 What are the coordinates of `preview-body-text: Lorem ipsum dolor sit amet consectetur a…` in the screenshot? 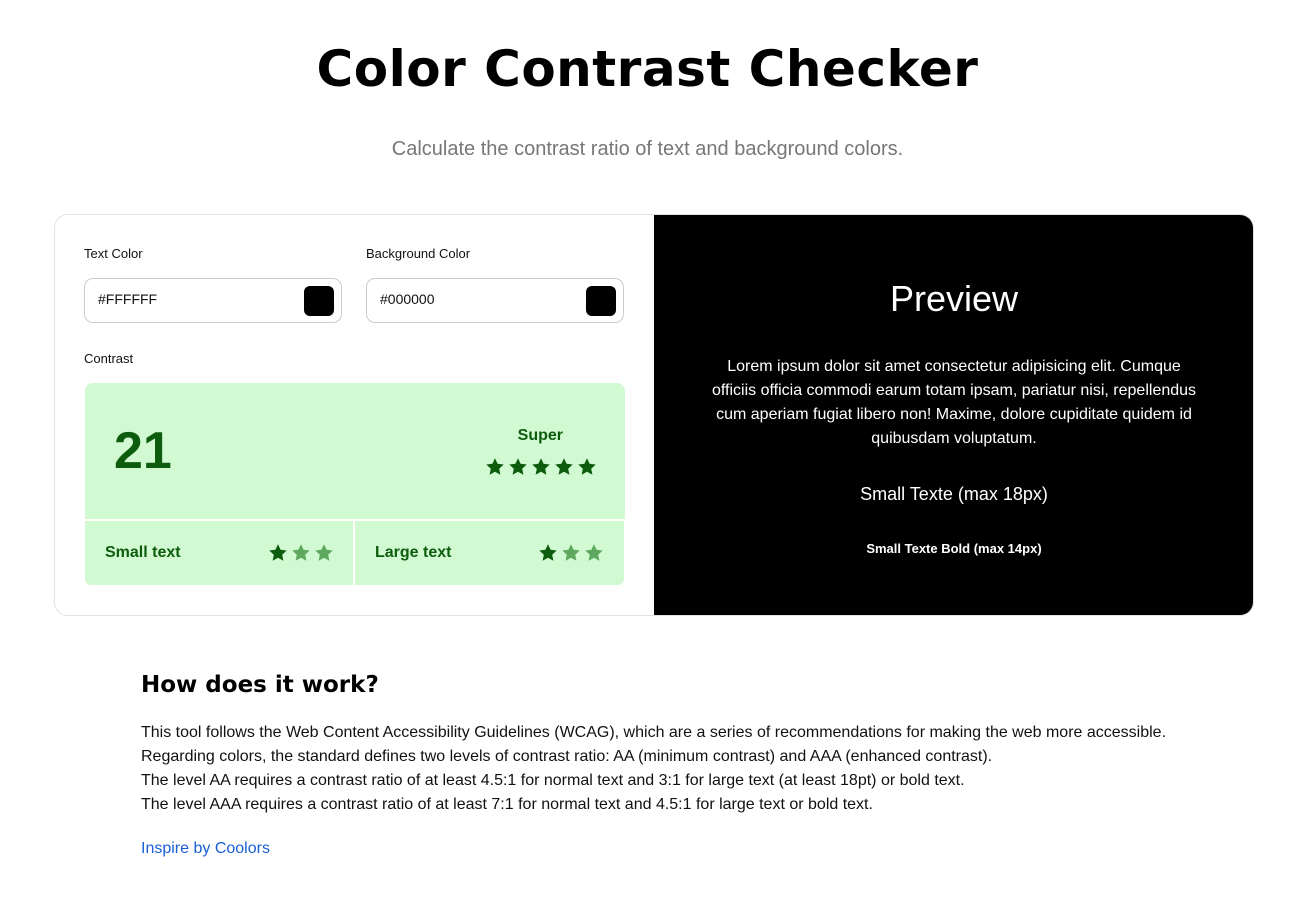 It's located at (954, 402).